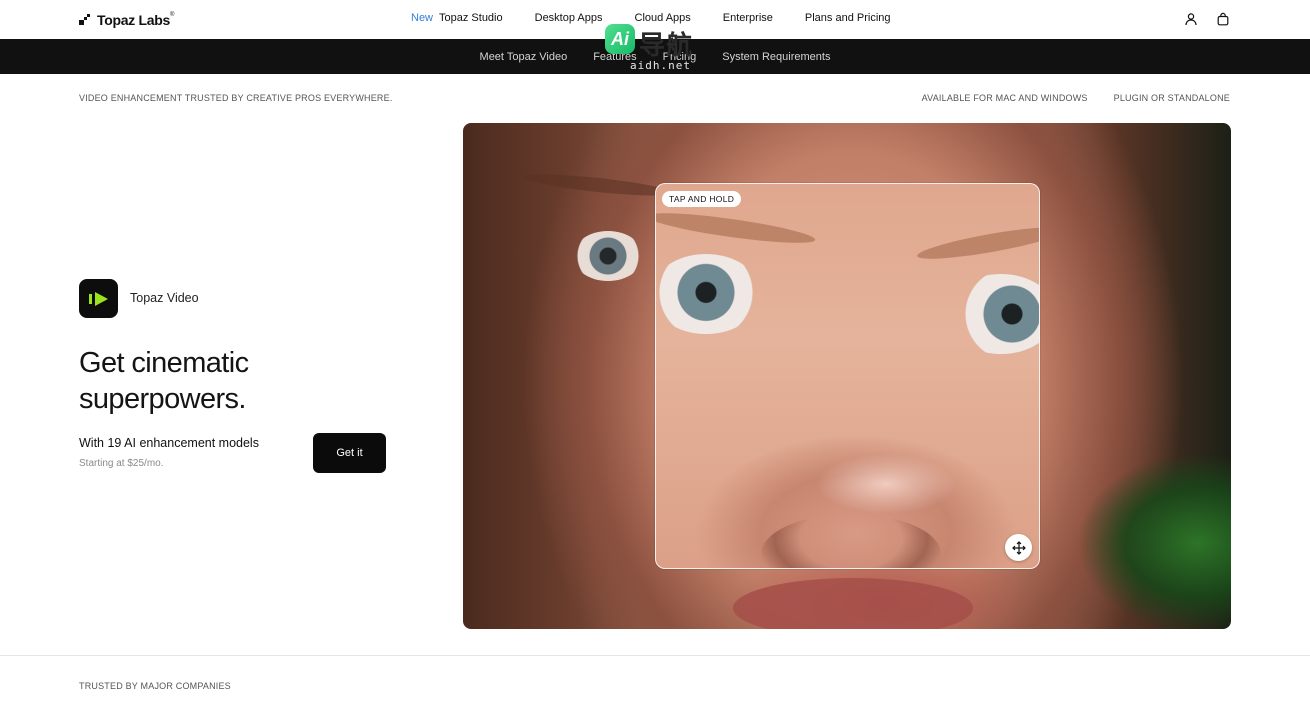 Image resolution: width=1310 pixels, height=723 pixels. Describe the element at coordinates (851, 541) in the screenshot. I see `nose-shape` at that location.